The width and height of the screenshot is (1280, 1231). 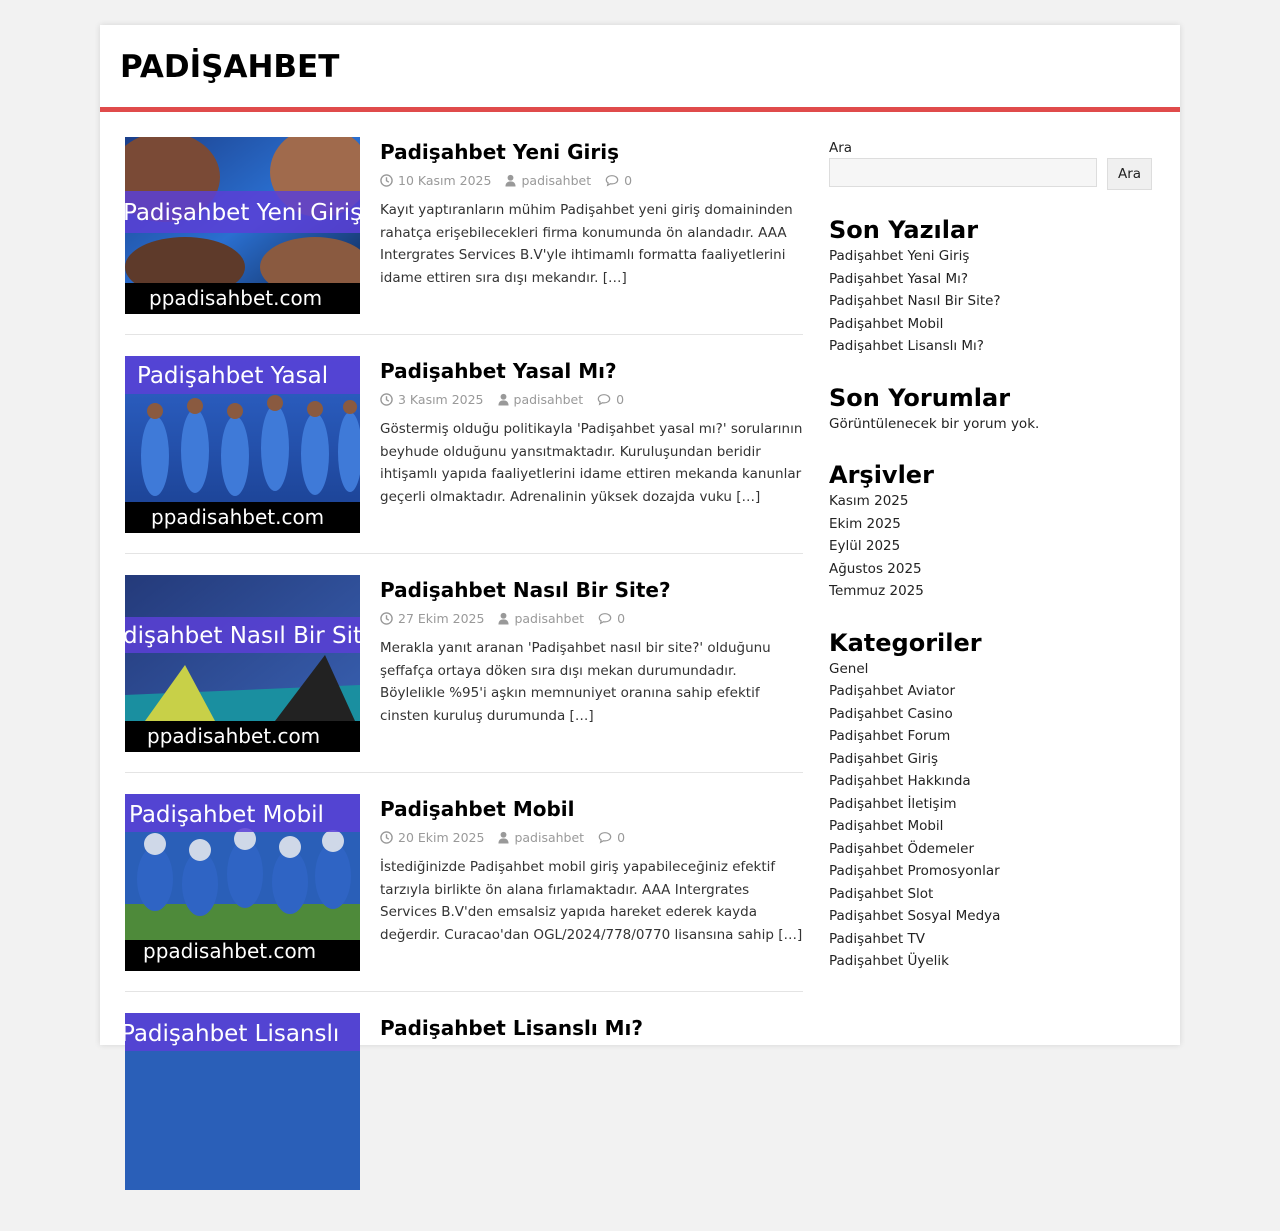 What do you see at coordinates (992, 569) in the screenshot?
I see `list-item: Ağustos 2025` at bounding box center [992, 569].